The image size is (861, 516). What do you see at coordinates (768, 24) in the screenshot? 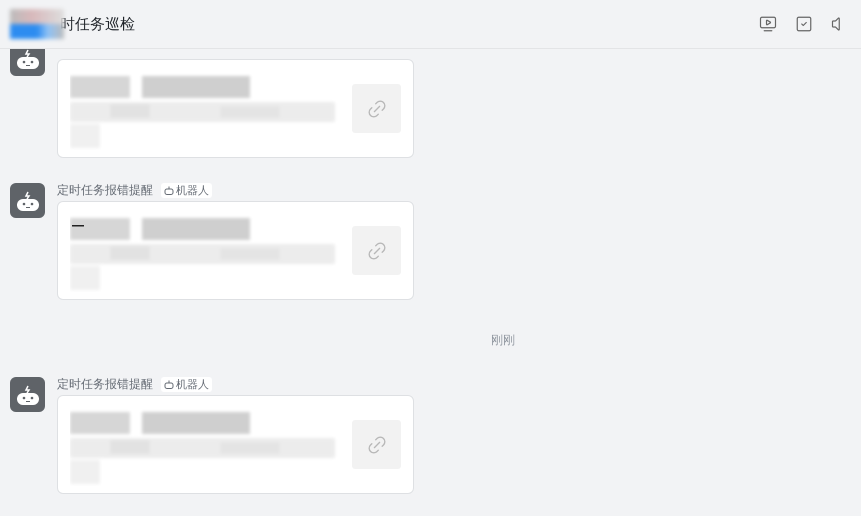
I see `tv-play-icon` at bounding box center [768, 24].